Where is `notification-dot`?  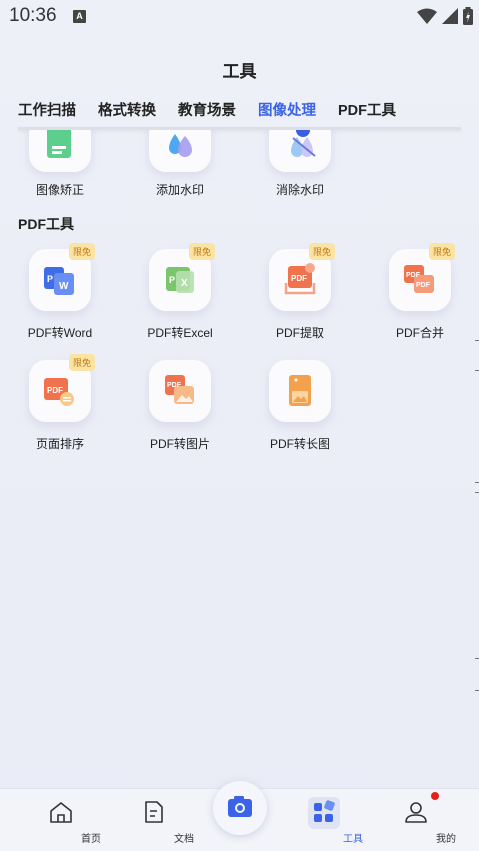 notification-dot is located at coordinates (435, 796).